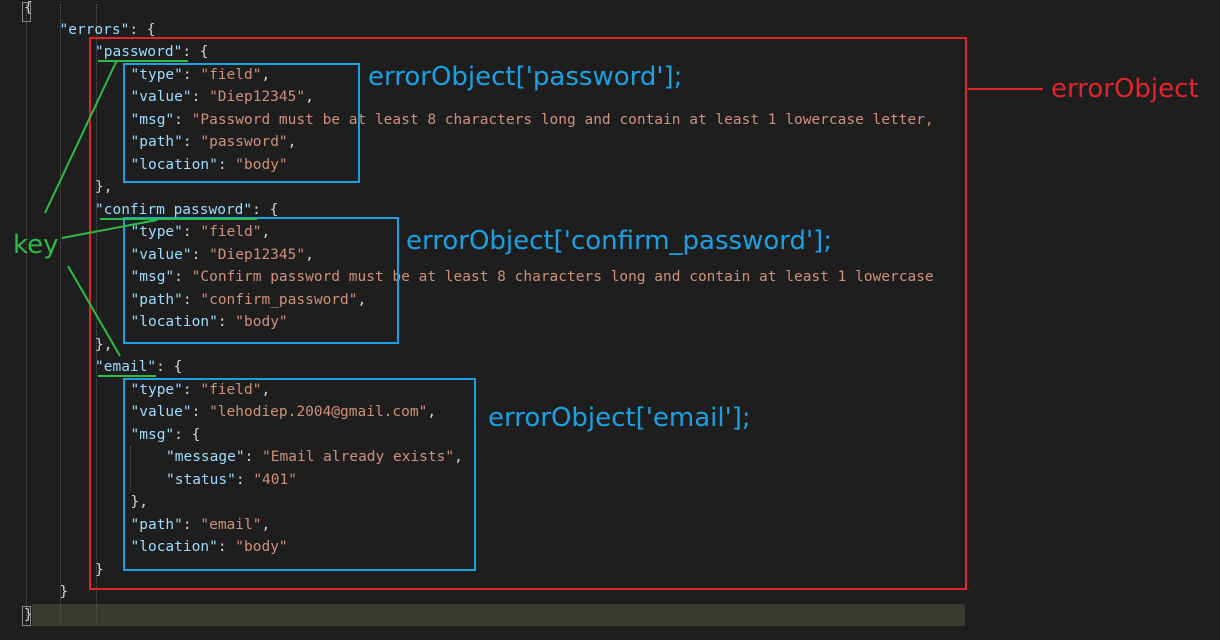 Image resolution: width=1220 pixels, height=640 pixels. I want to click on error-object-label: errorObject, so click(1125, 89).